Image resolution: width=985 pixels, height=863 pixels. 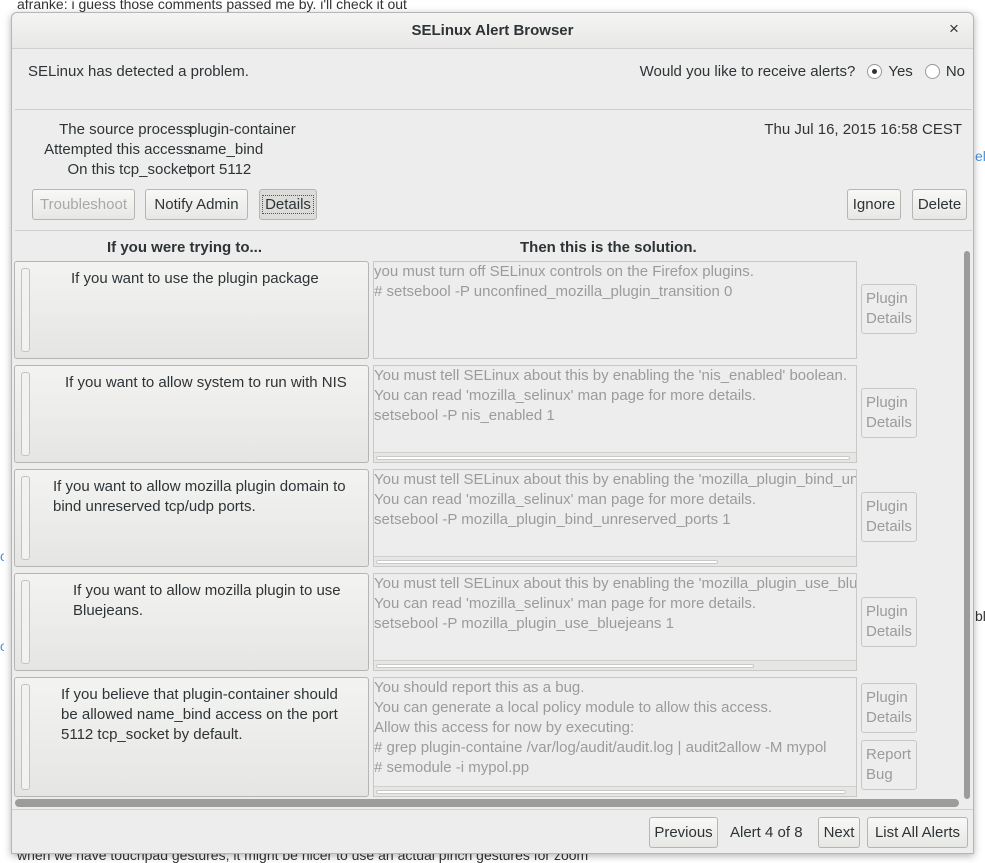 What do you see at coordinates (191, 310) in the screenshot?
I see `trying-option-plugin-package: If you want to use the plugin package` at bounding box center [191, 310].